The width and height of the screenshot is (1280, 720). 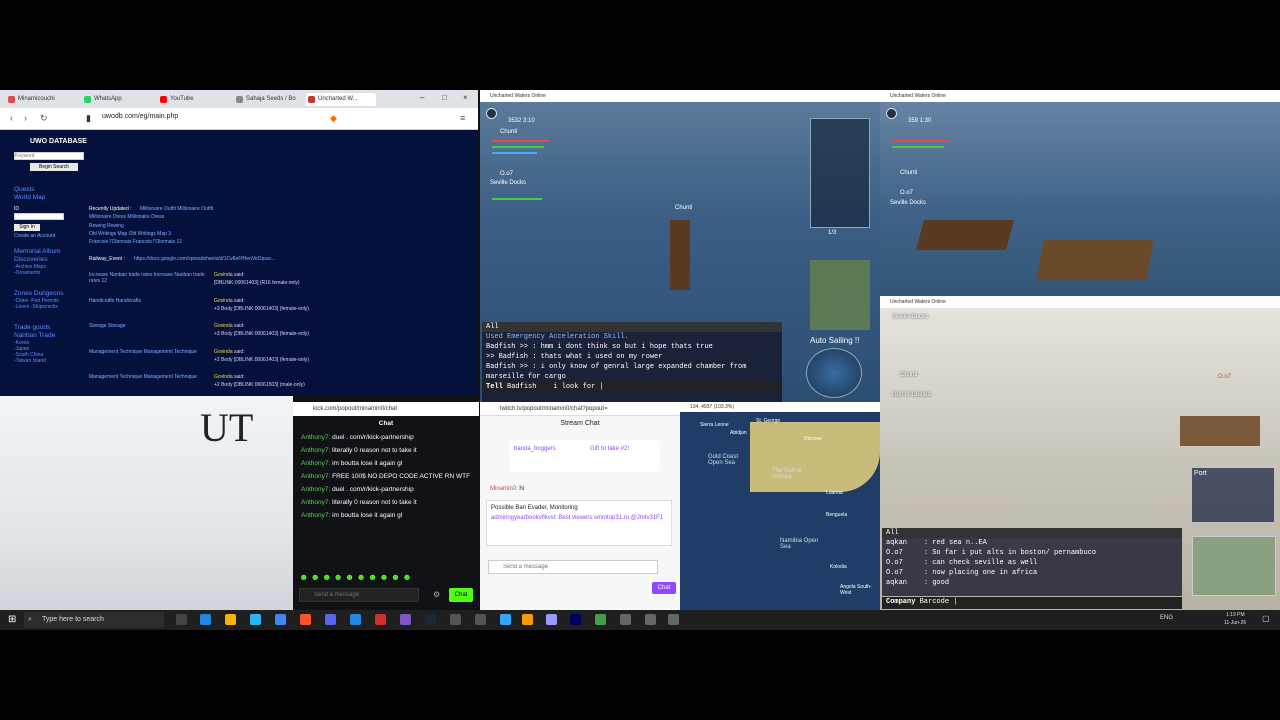 I want to click on minimize-icon: –, so click(x=422, y=97).